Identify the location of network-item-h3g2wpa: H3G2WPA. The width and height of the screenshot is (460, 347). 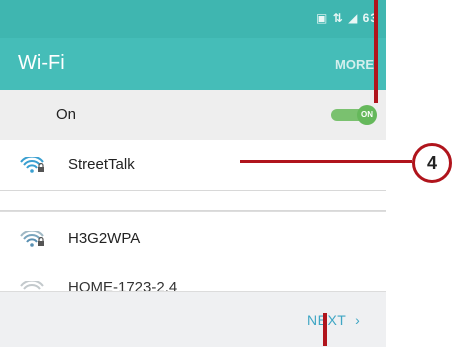
(193, 238).